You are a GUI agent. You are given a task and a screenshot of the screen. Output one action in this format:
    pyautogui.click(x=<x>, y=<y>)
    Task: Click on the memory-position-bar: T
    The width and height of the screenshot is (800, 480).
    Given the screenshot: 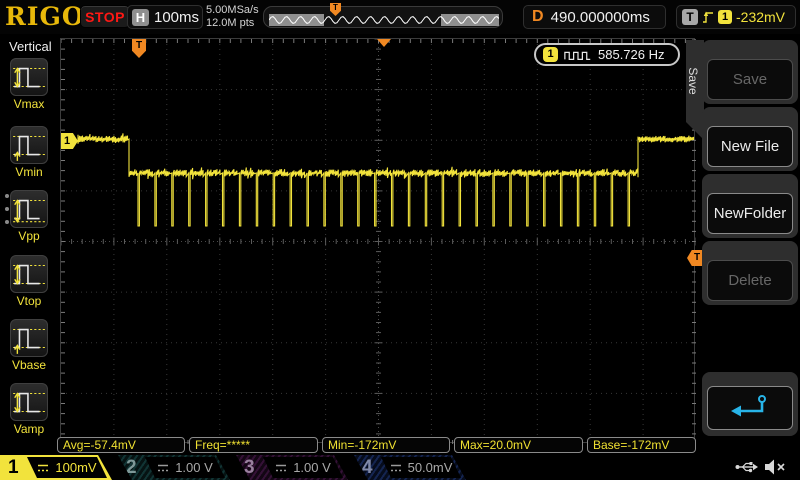 What is the action you would take?
    pyautogui.click(x=383, y=15)
    